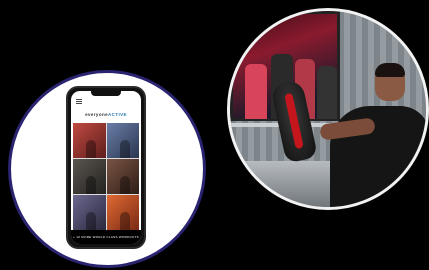  I want to click on brand-prefix: everyone, so click(97, 114).